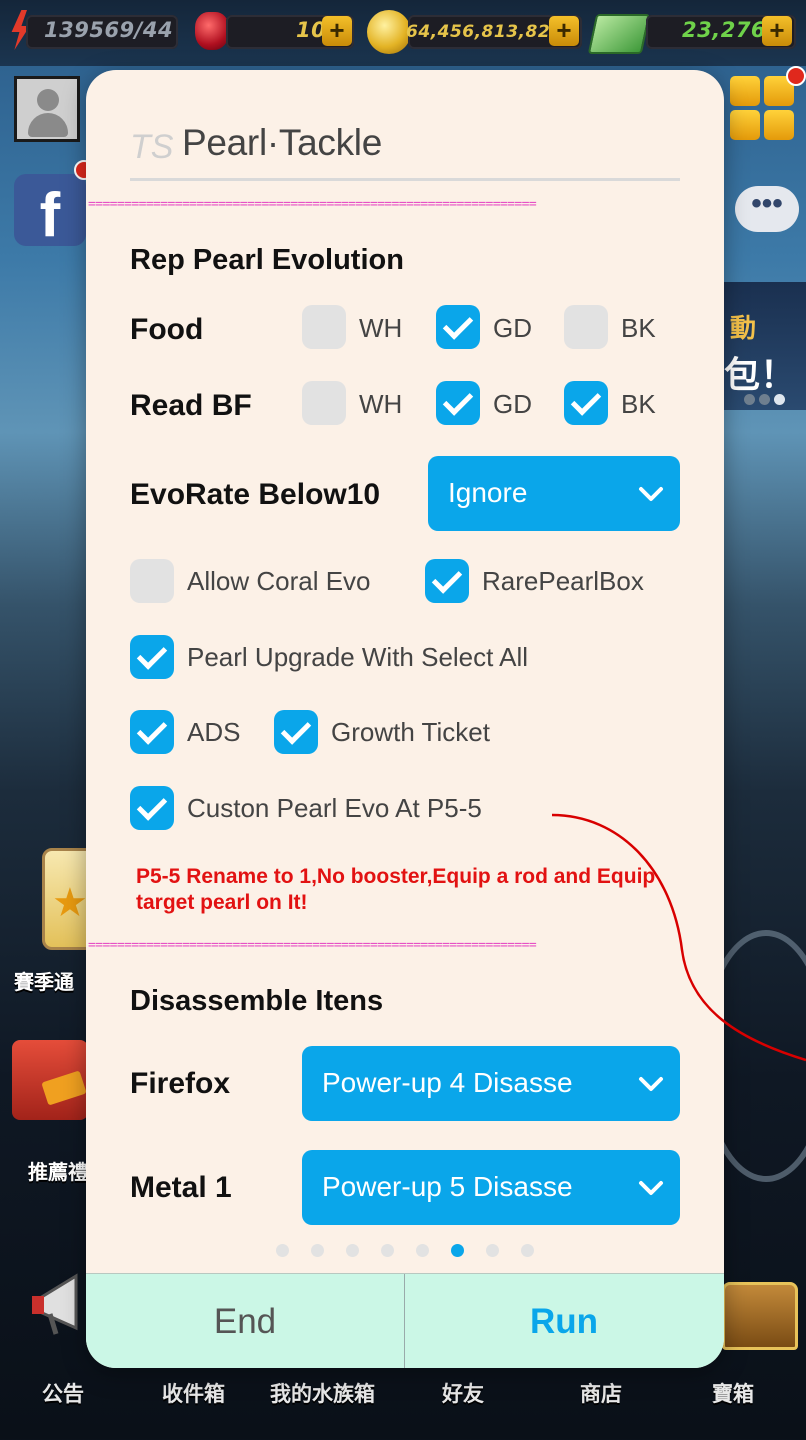 This screenshot has width=806, height=1440. What do you see at coordinates (257, 1001) in the screenshot?
I see `section-title: Disassemble Itens` at bounding box center [257, 1001].